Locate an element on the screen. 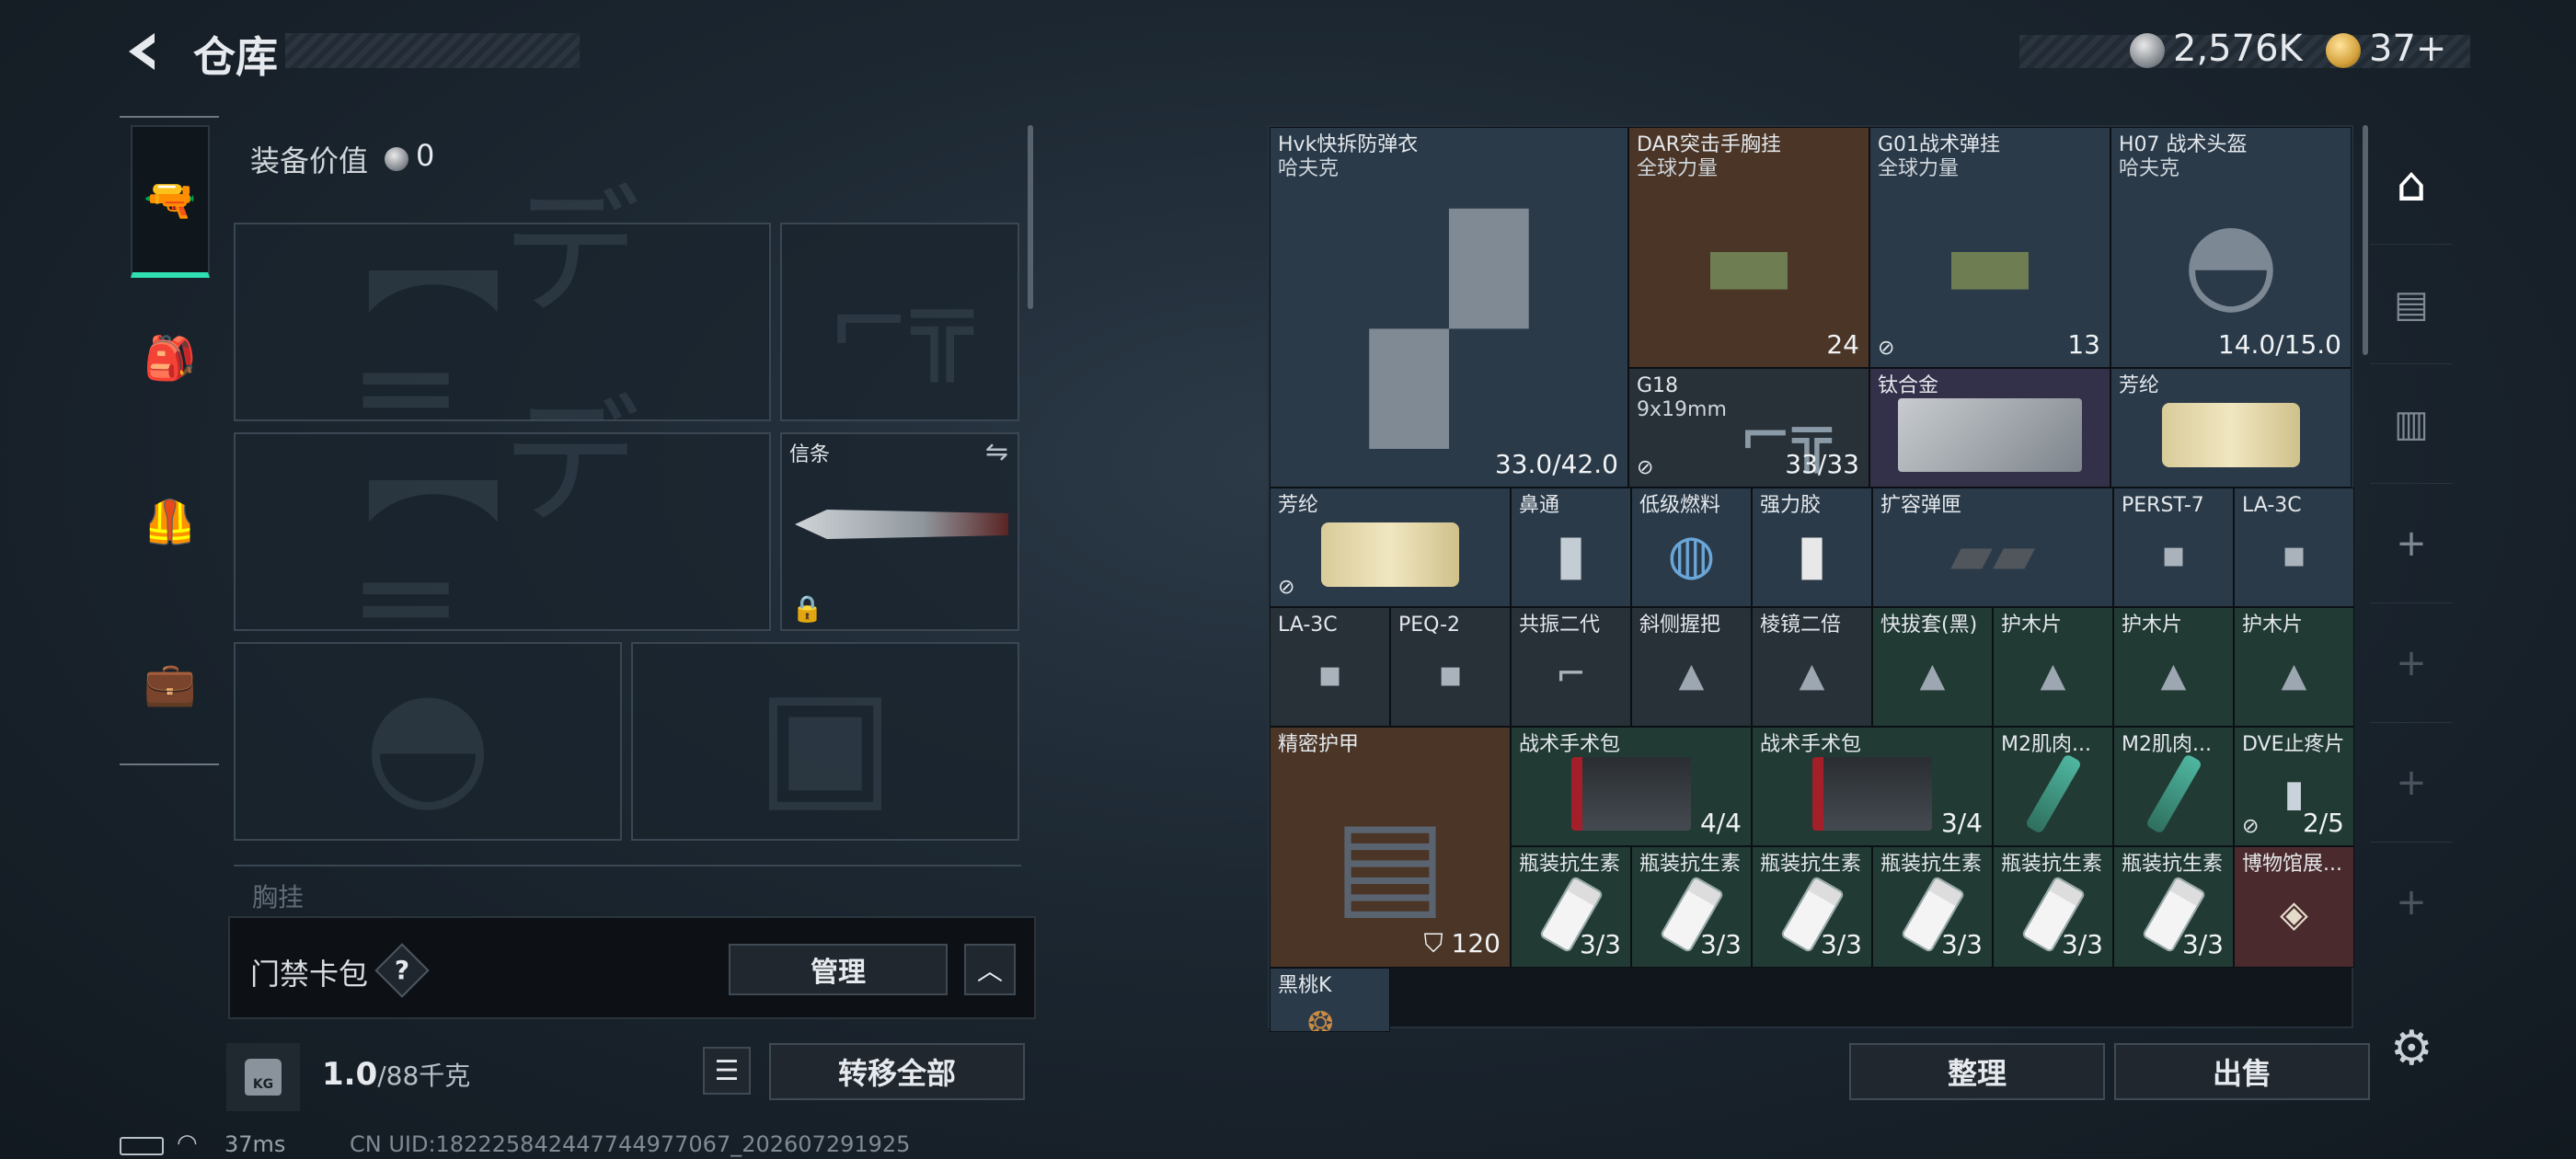 Image resolution: width=2576 pixels, height=1159 pixels. tab-weapon: 🔫 is located at coordinates (170, 201).